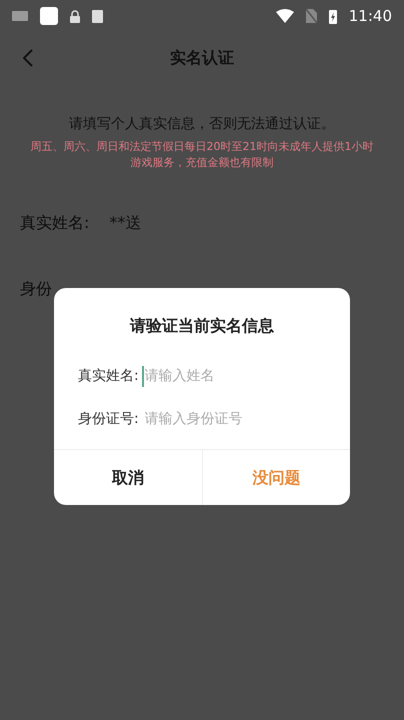  I want to click on page-title: 实名认证, so click(202, 58).